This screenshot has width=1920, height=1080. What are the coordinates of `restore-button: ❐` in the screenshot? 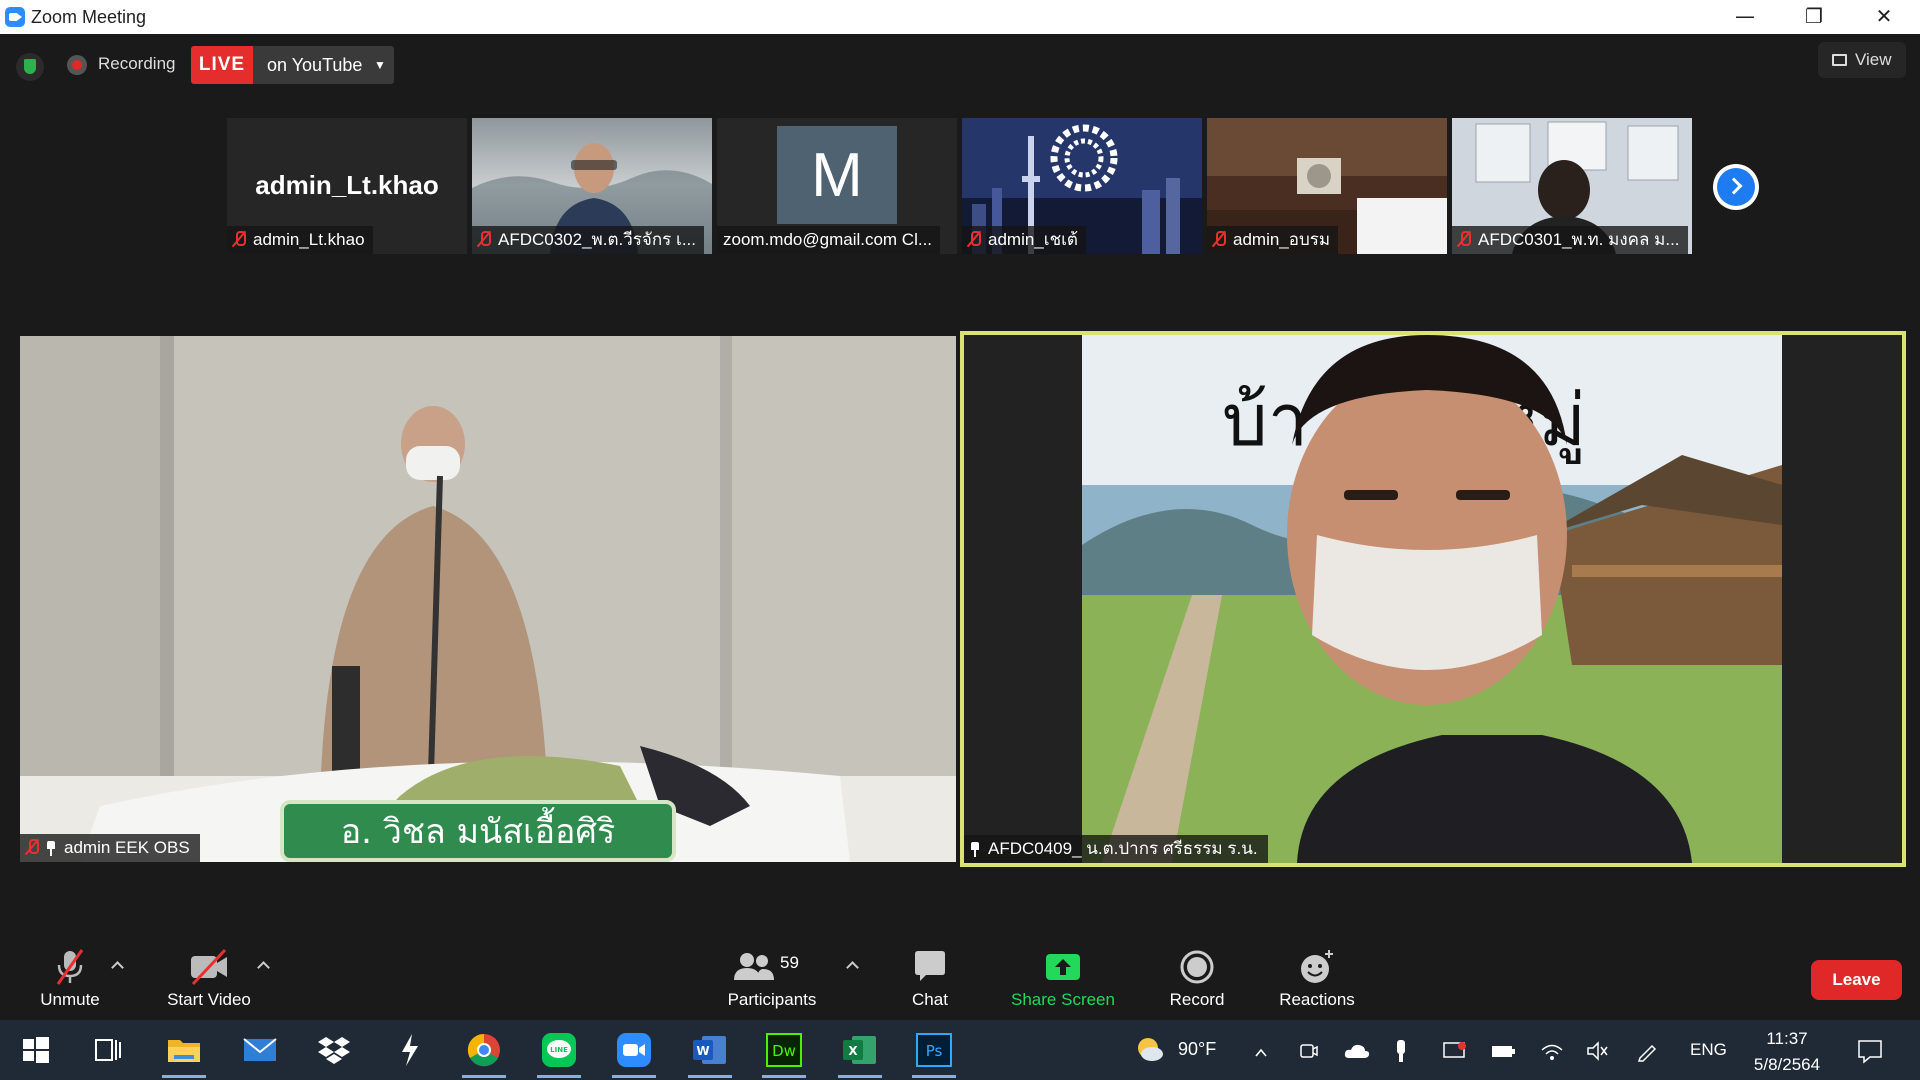 It's located at (1814, 17).